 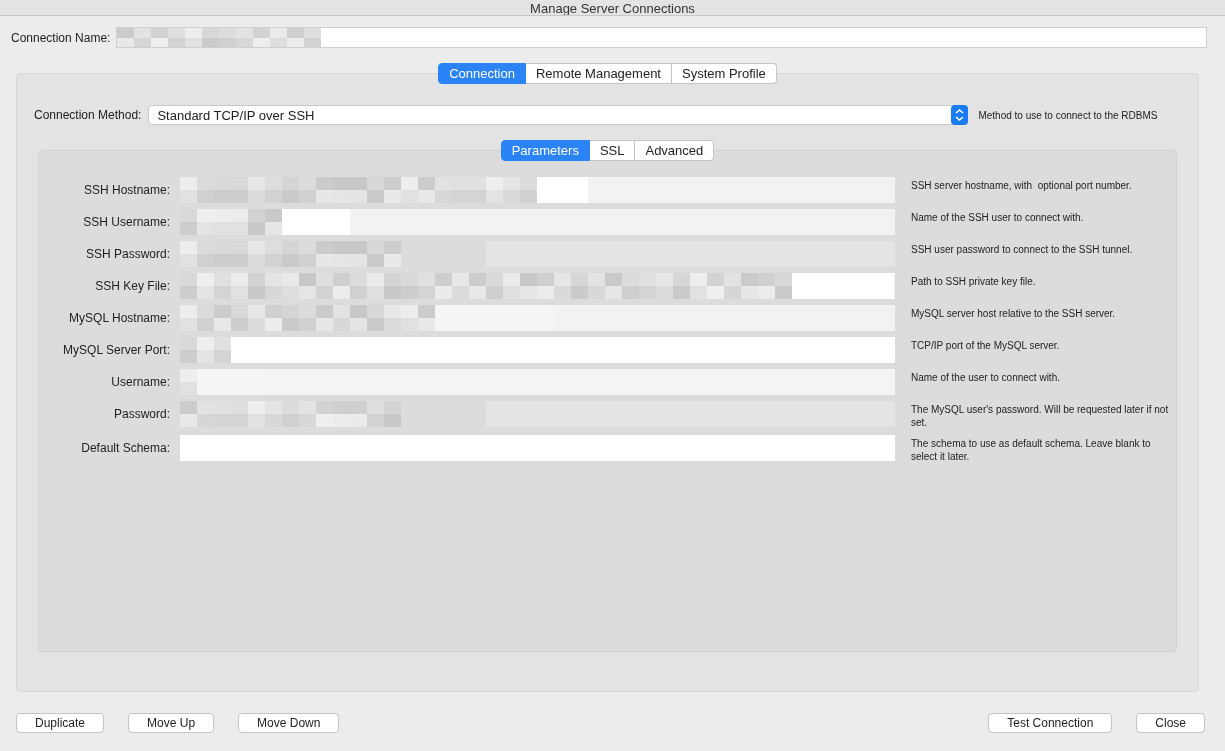 What do you see at coordinates (598, 73) in the screenshot?
I see `tab: Remote Management` at bounding box center [598, 73].